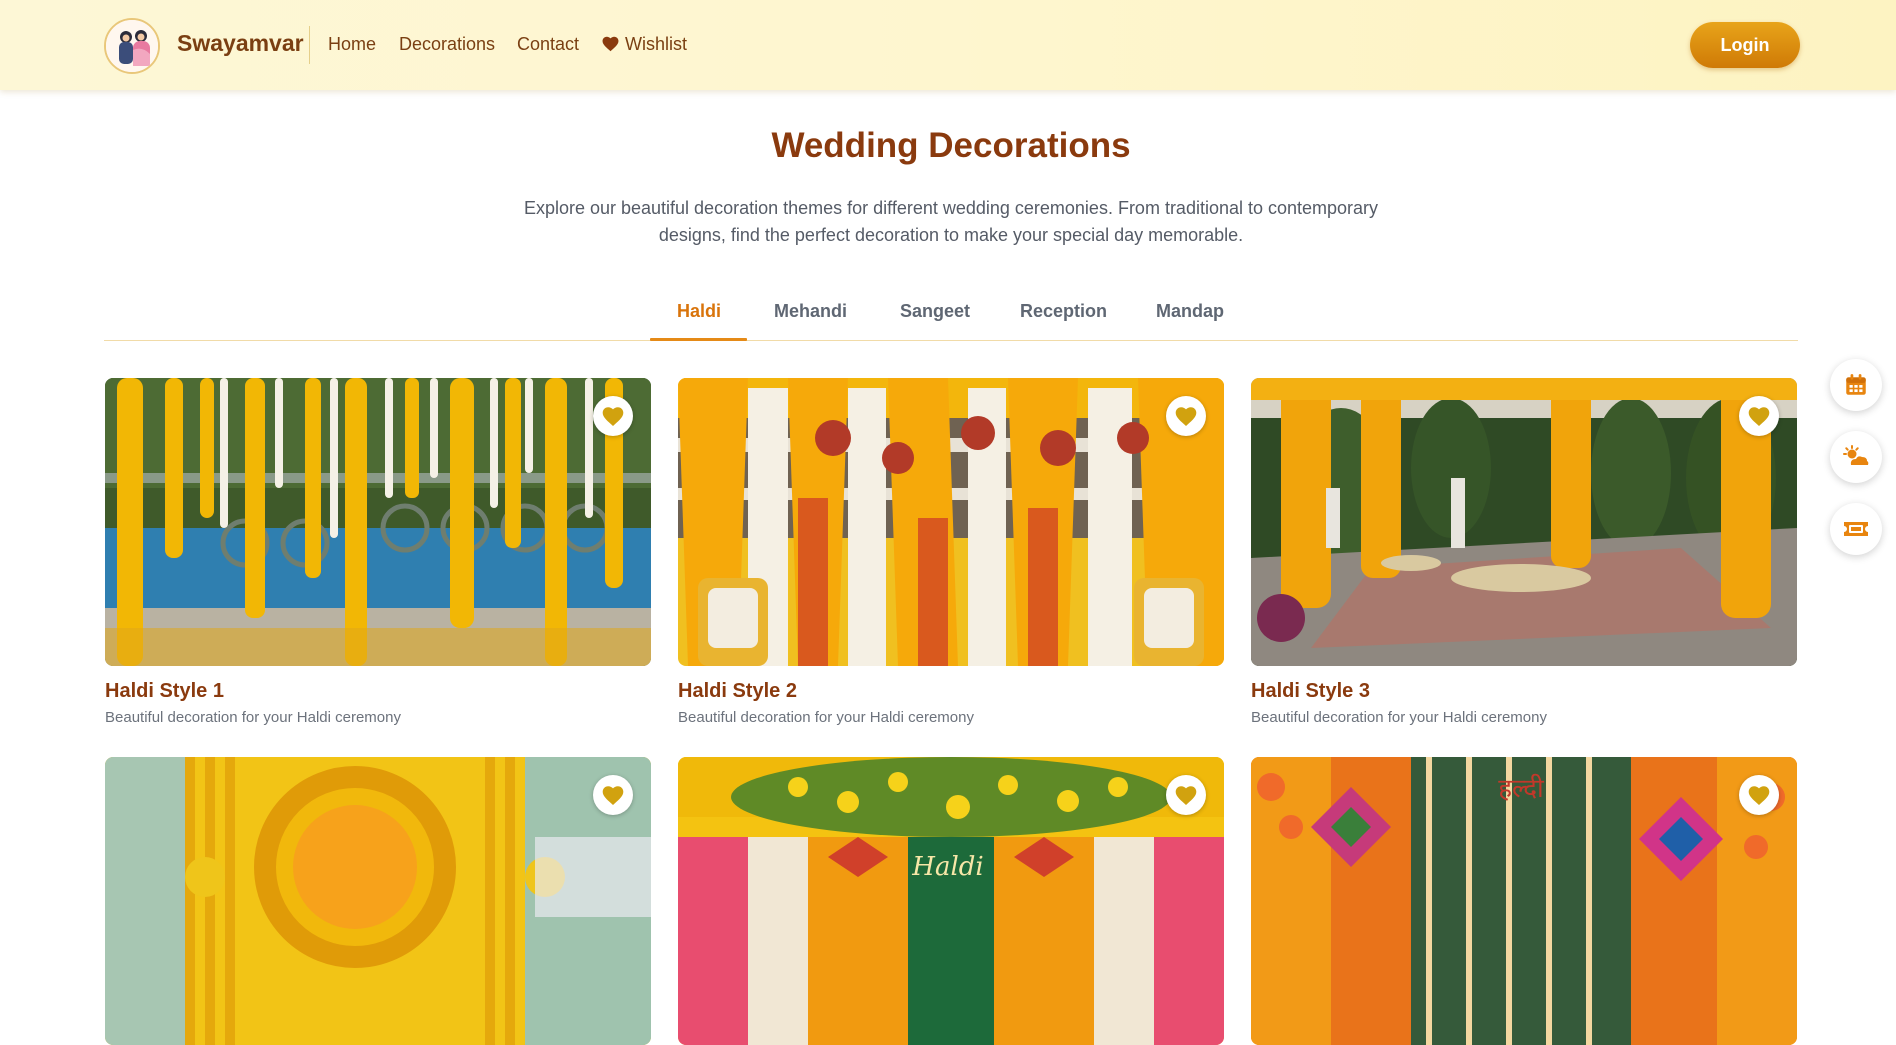 This screenshot has height=1045, width=1896. I want to click on photo-sign: Haldi, so click(947, 867).